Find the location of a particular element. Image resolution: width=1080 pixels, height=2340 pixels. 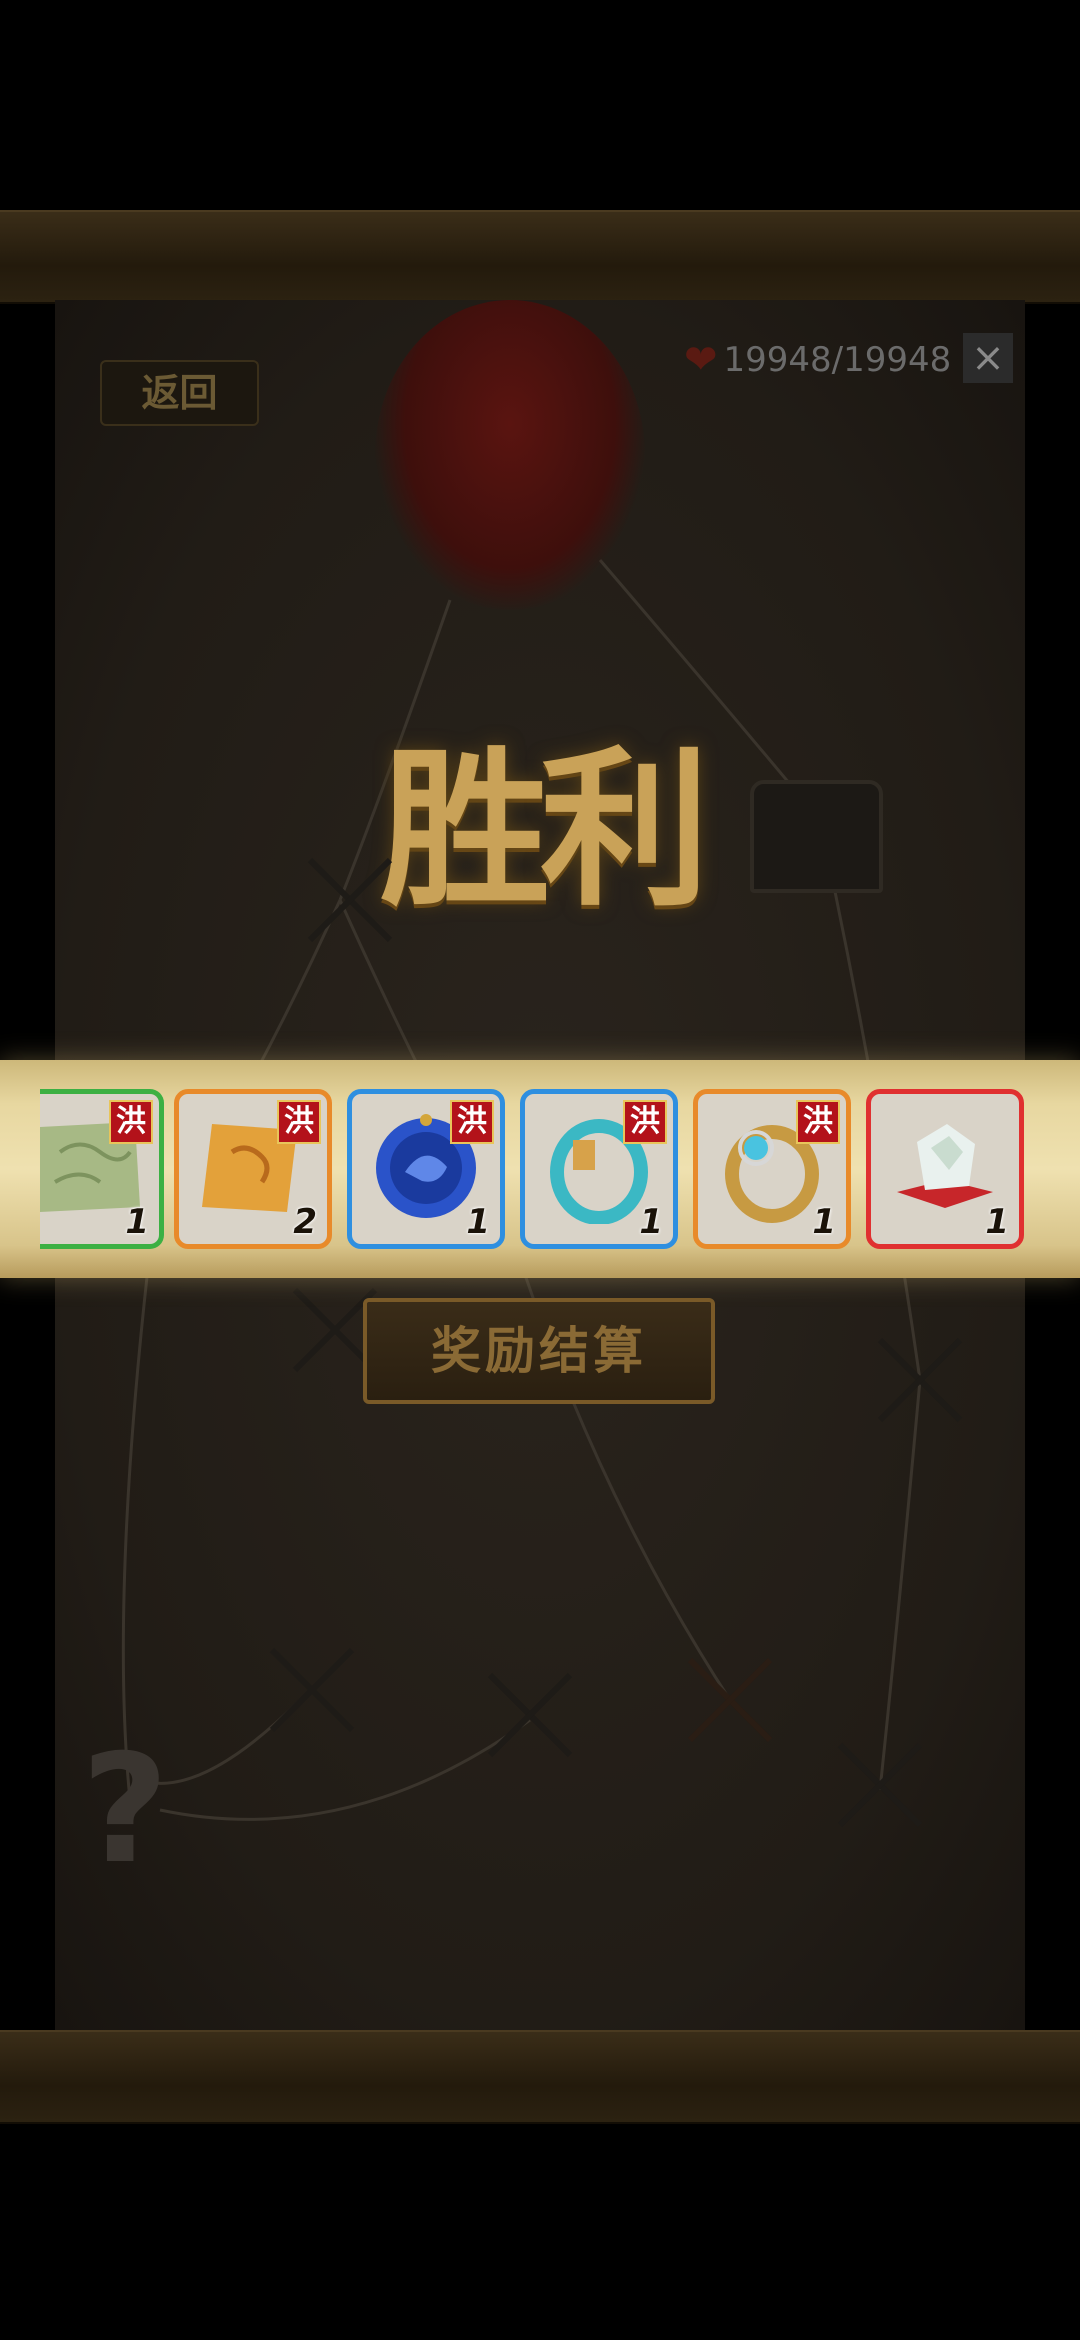

hp-display: ❤ 19948/19948 is located at coordinates (817, 360).